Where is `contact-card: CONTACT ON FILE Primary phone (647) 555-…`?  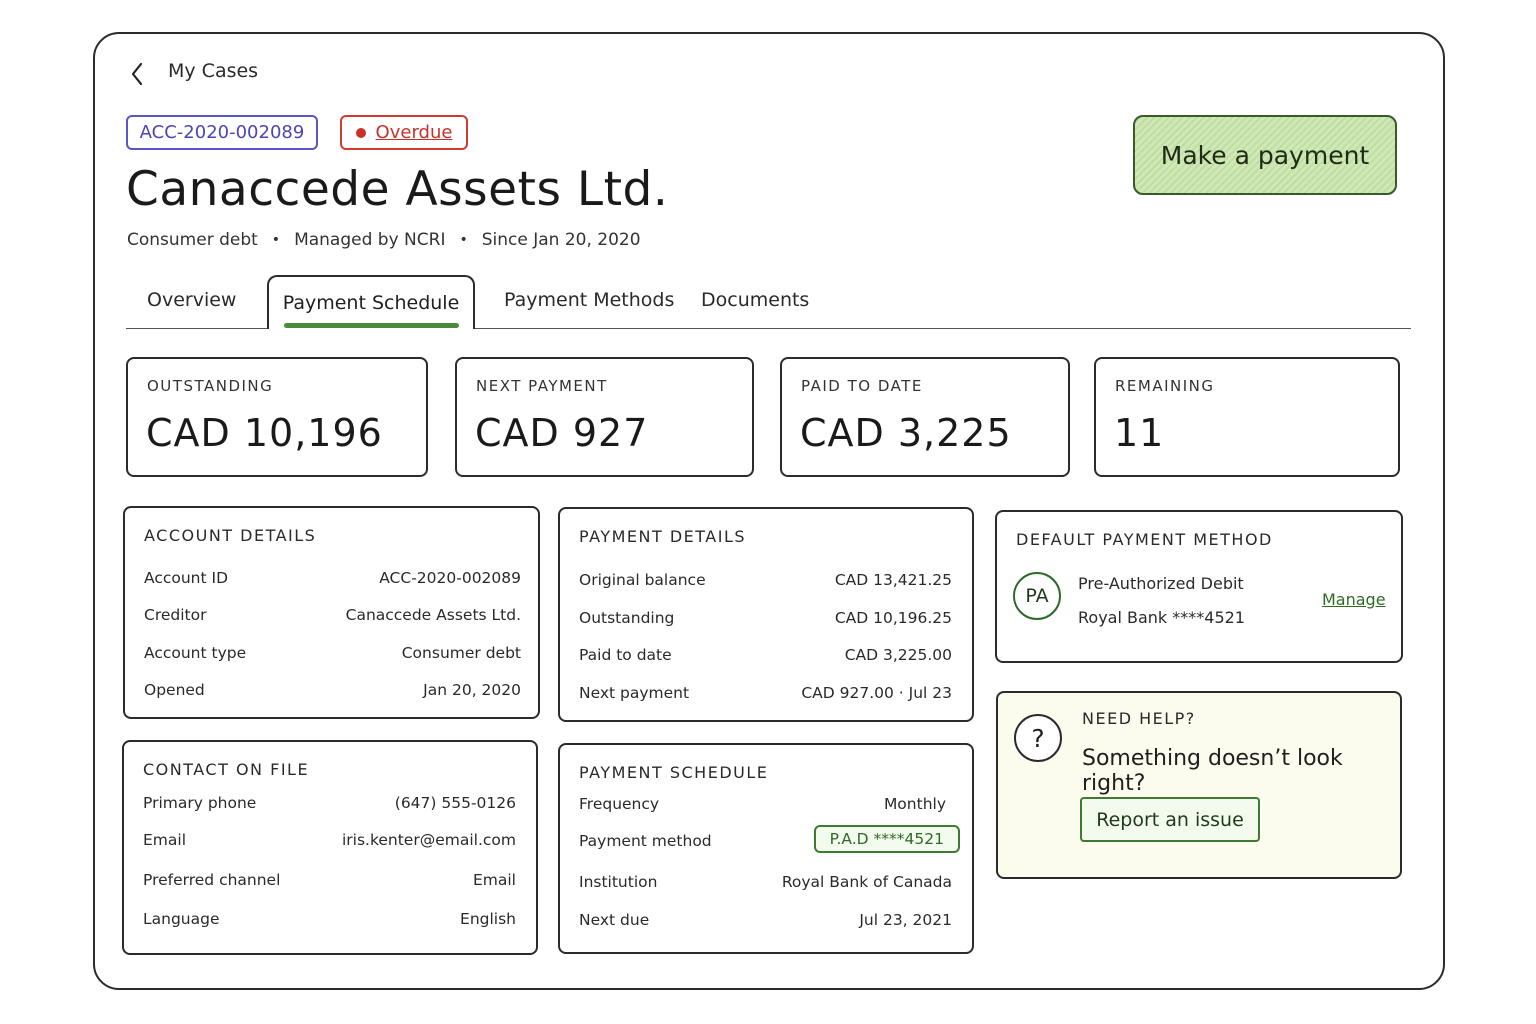
contact-card: CONTACT ON FILE Primary phone (647) 555-… is located at coordinates (330, 847).